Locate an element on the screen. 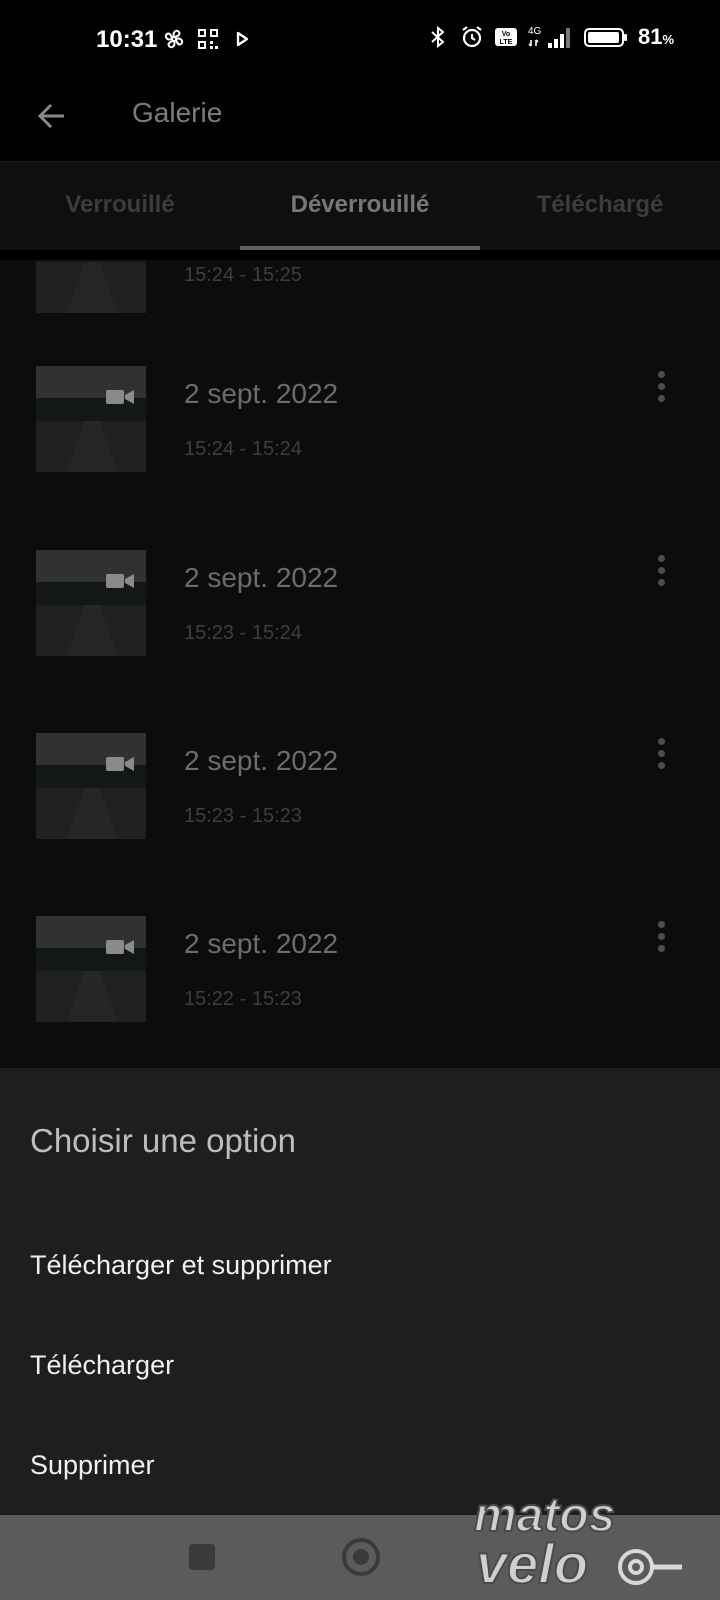 The height and width of the screenshot is (1600, 720). item-time: 15:23 - 15:24 is located at coordinates (243, 633).